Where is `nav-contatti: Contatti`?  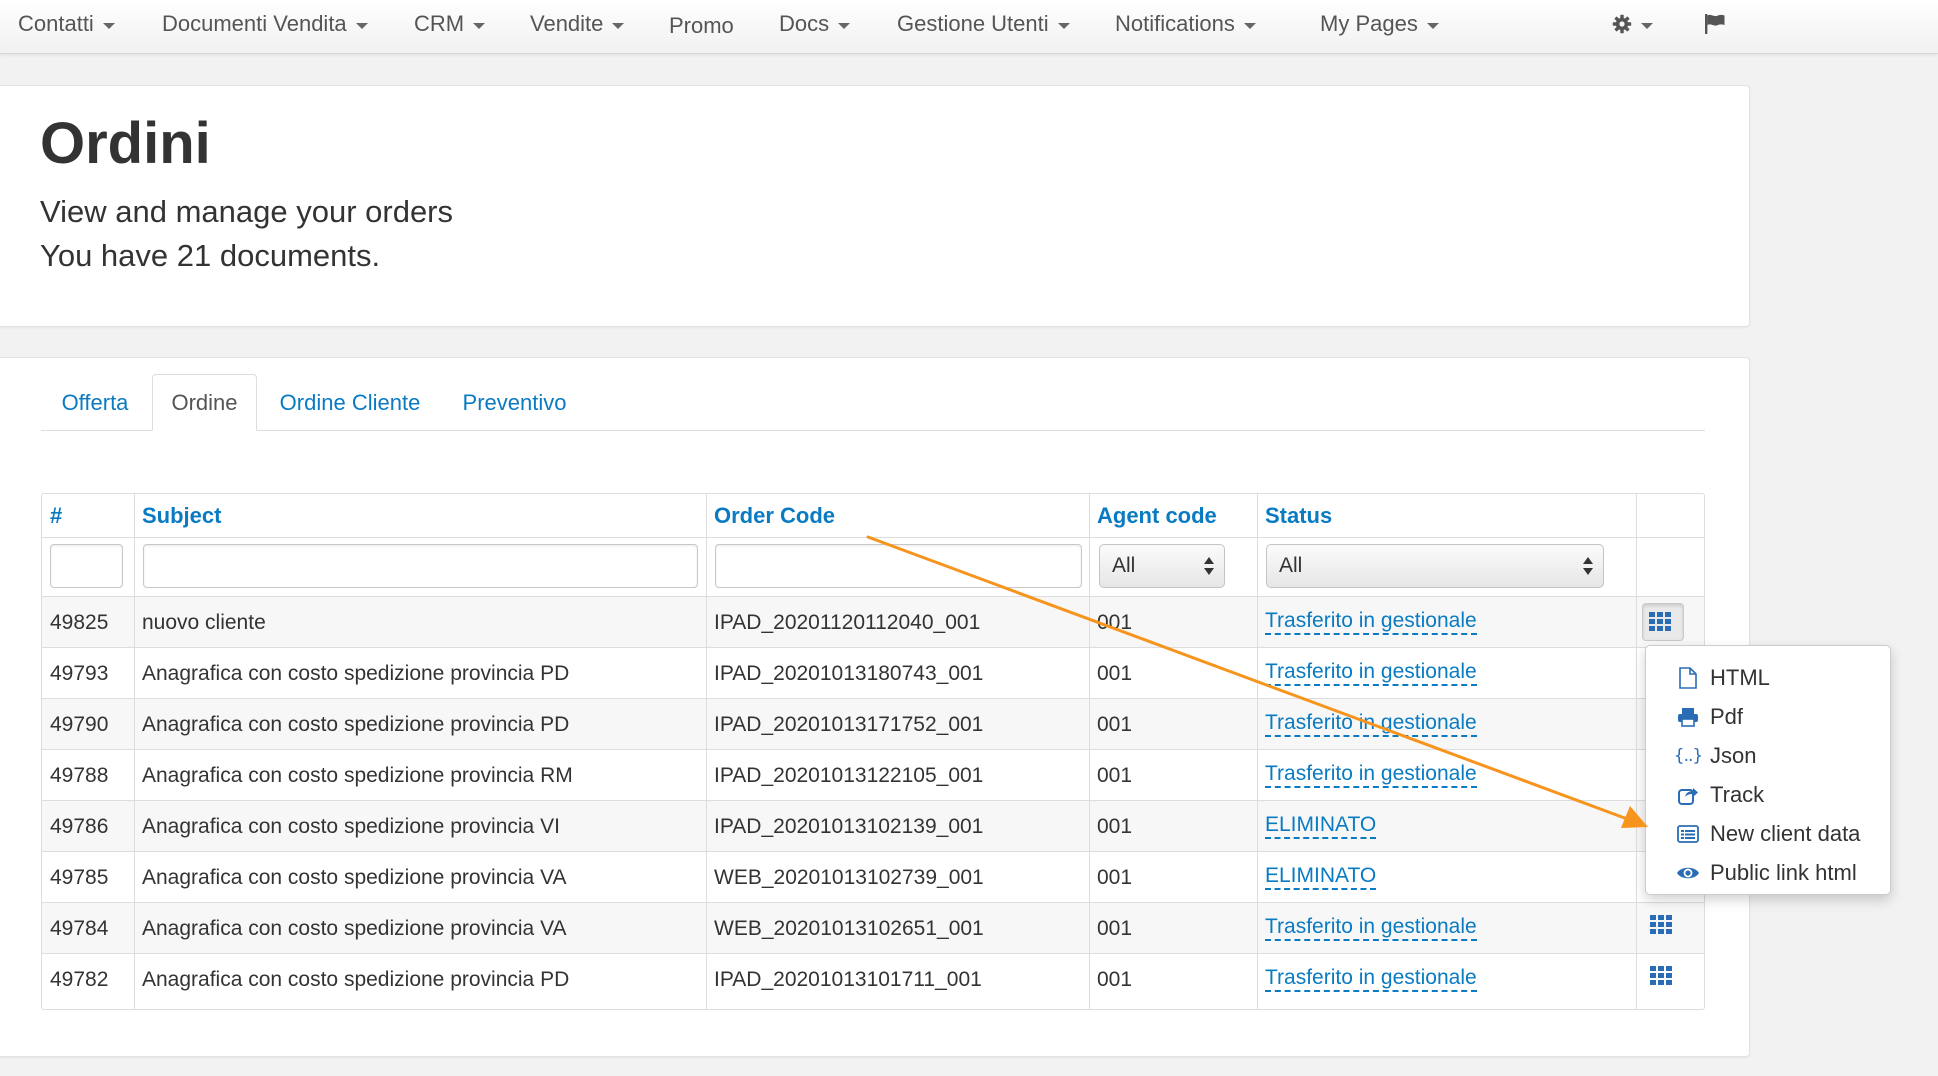 nav-contatti: Contatti is located at coordinates (66, 24).